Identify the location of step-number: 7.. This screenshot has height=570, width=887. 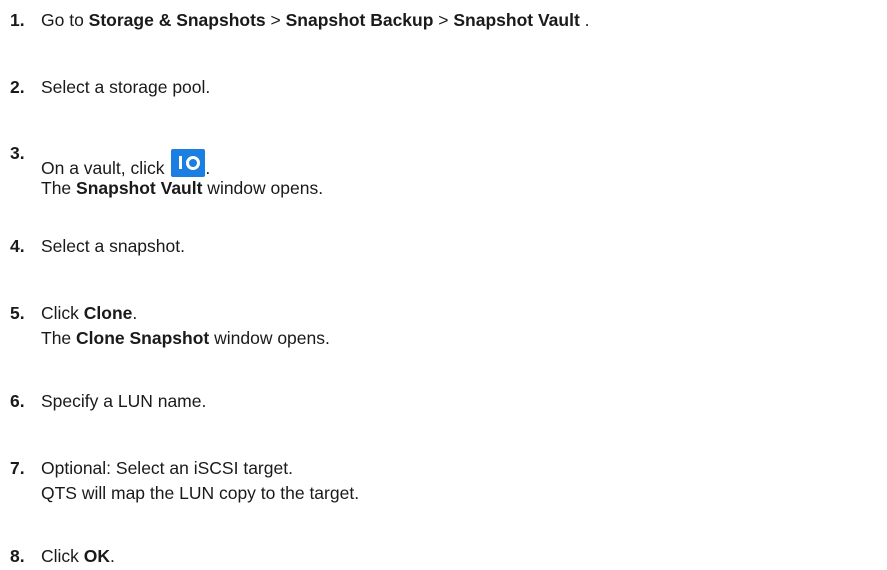
(17, 468).